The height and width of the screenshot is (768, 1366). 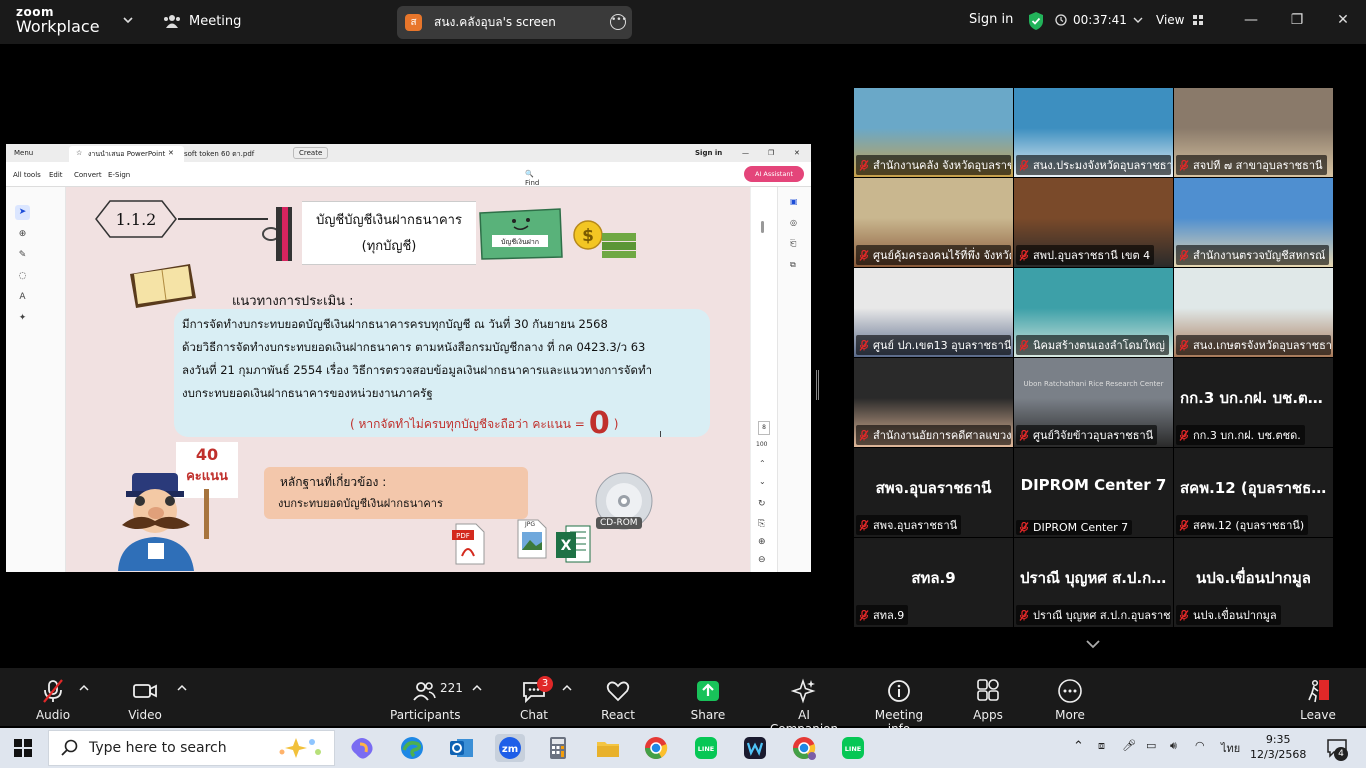 What do you see at coordinates (1253, 132) in the screenshot?
I see `participant-tile: สจปที ๗ สาขาอุบลราชธานี` at bounding box center [1253, 132].